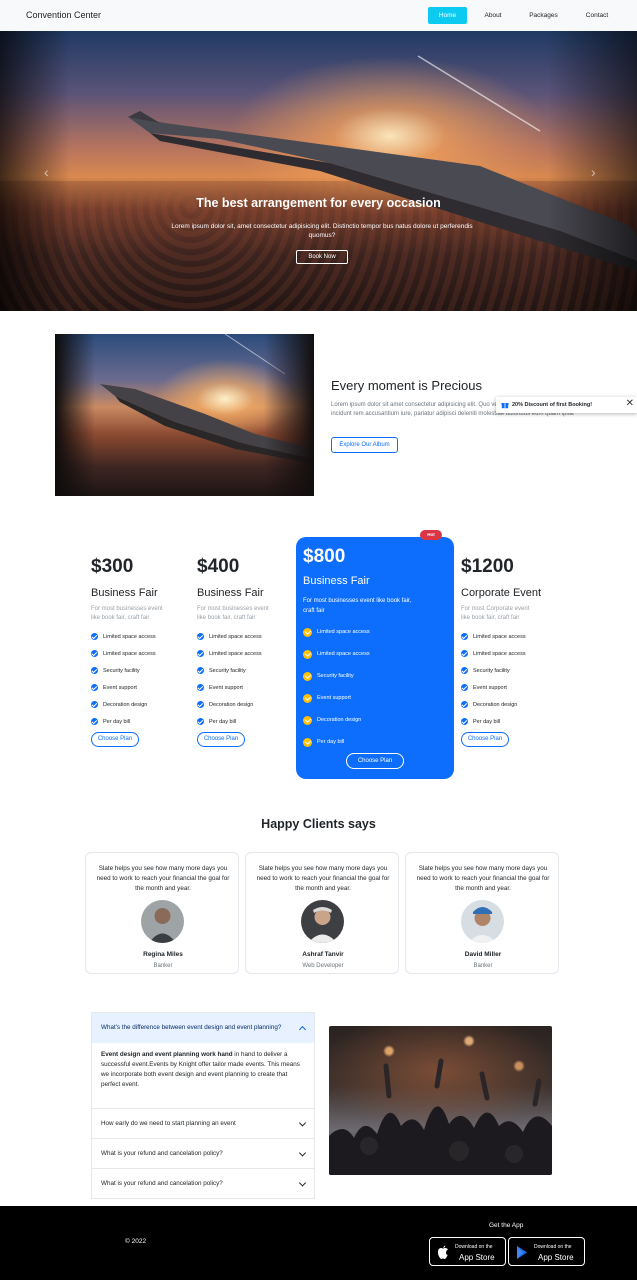  I want to click on window-frame-left, so click(75, 415).